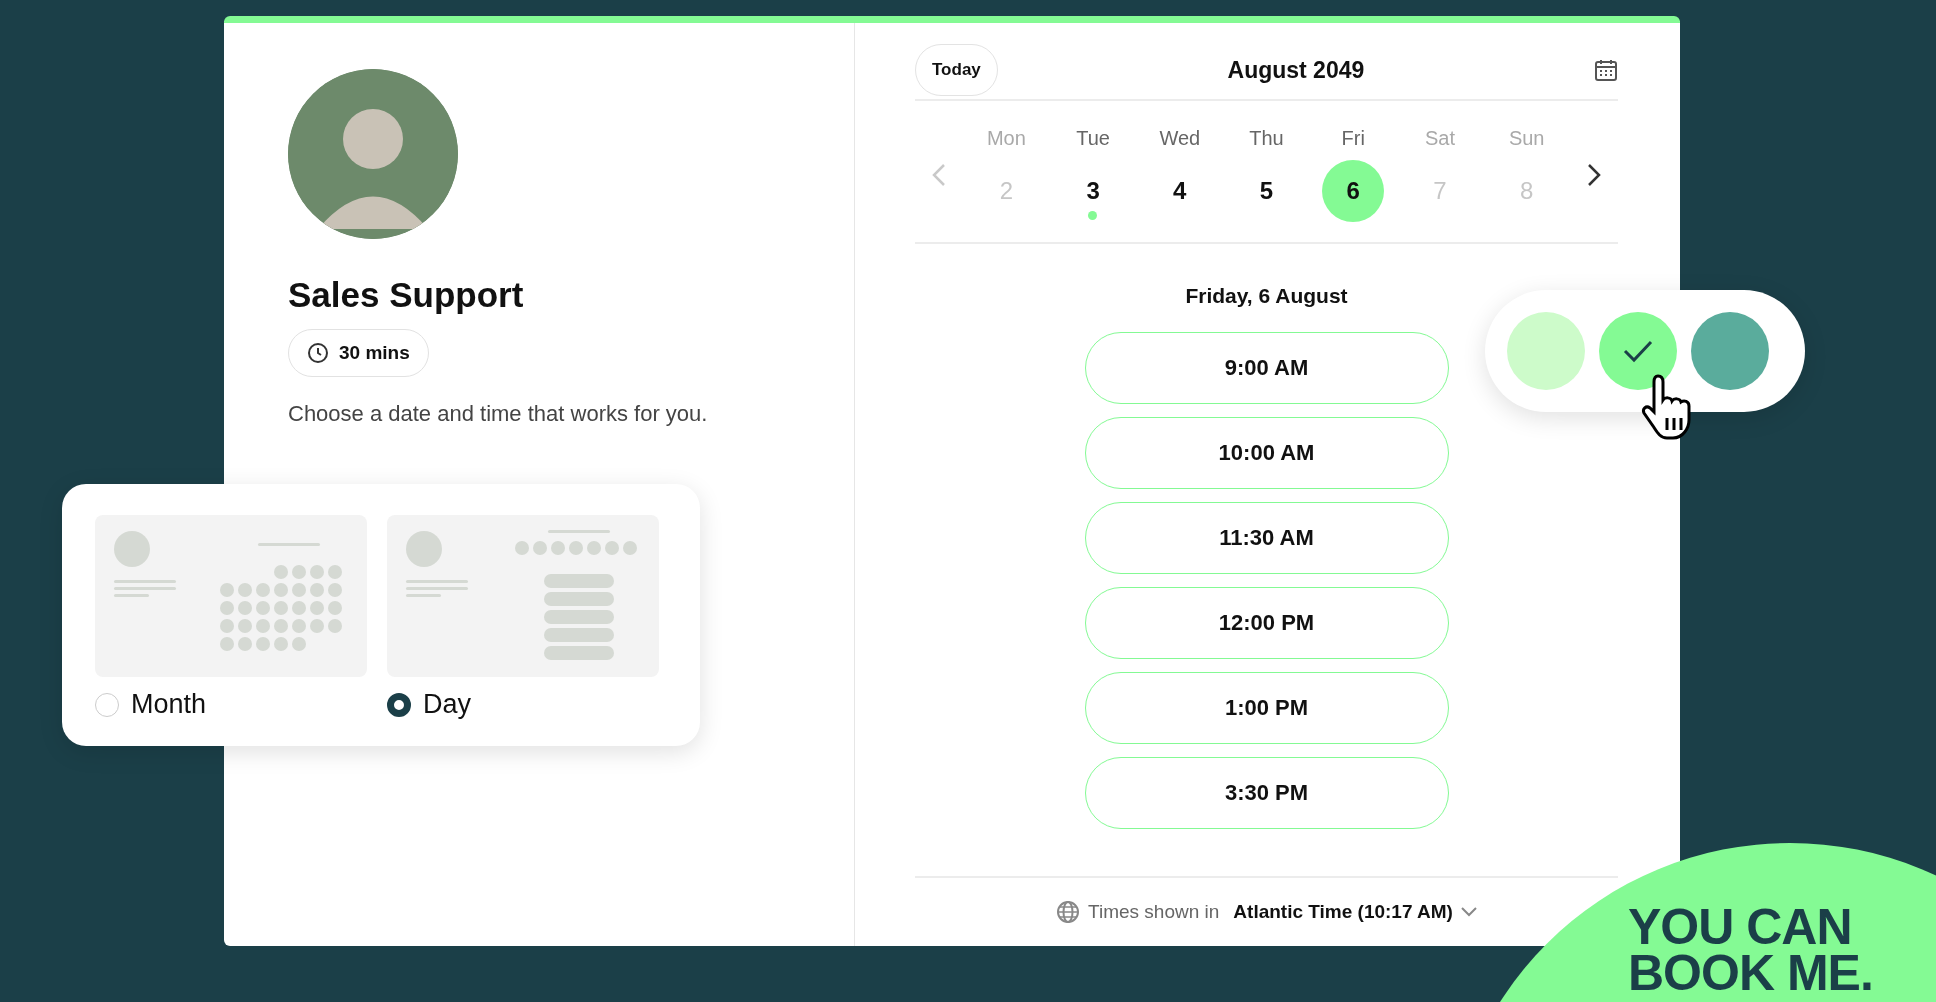  I want to click on selected-day-heading: Friday, 6 August, so click(1266, 296).